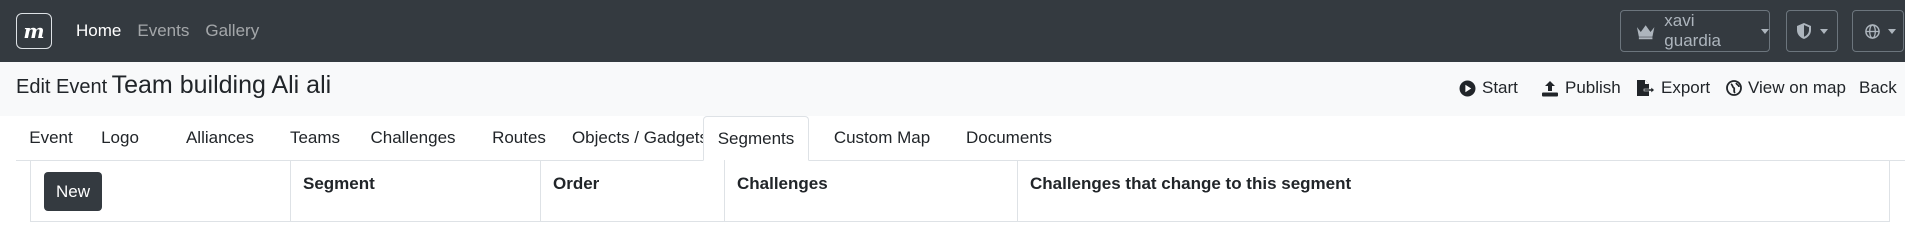  Describe the element at coordinates (221, 85) in the screenshot. I see `event-name: Team building Ali ali` at that location.